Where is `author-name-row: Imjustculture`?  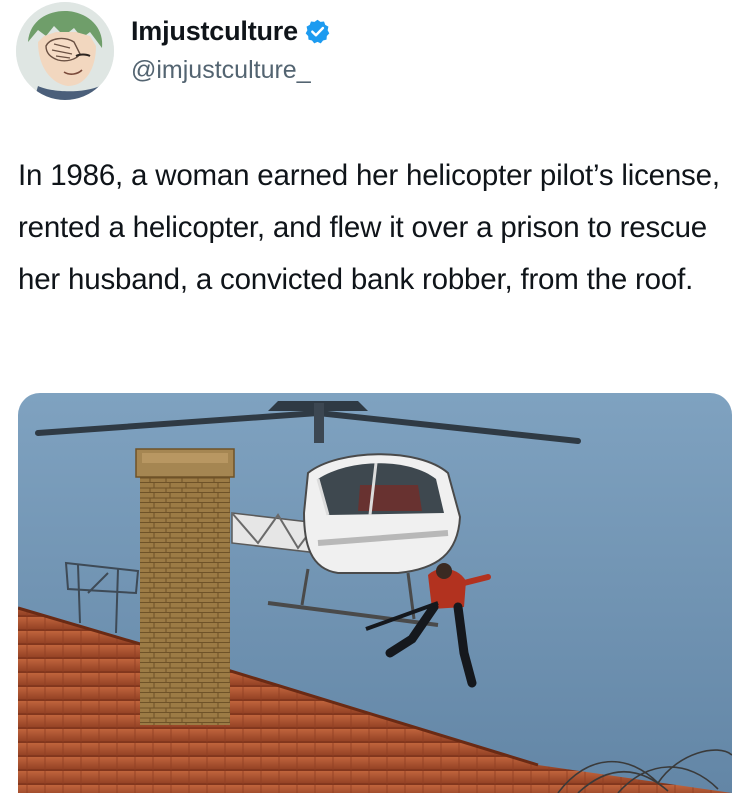
author-name-row: Imjustculture is located at coordinates (231, 31).